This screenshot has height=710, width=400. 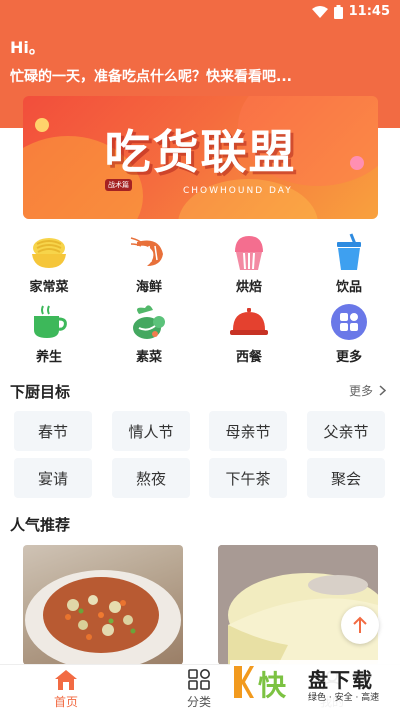 I want to click on section-title-cooking-goals: 下厨目标, so click(x=40, y=392).